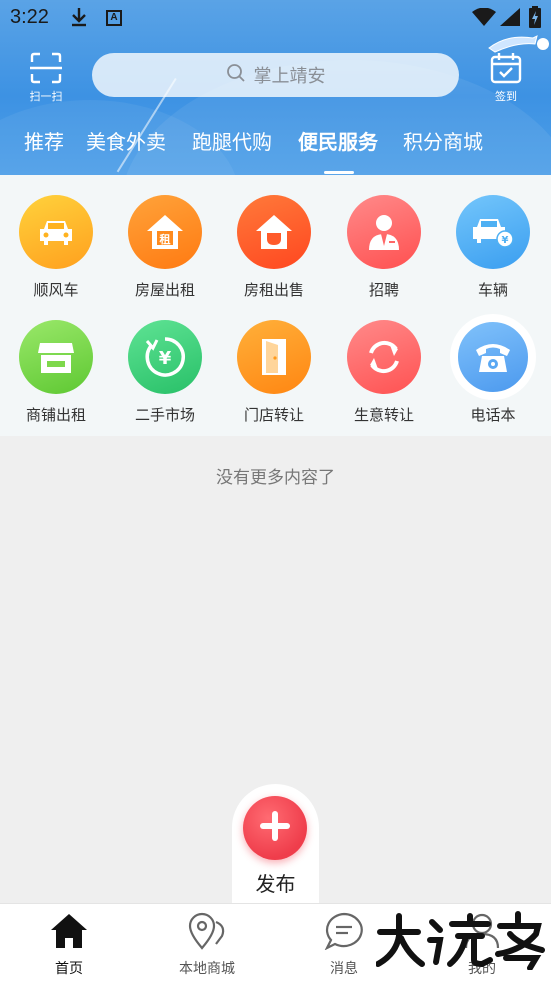  I want to click on sign-in-label: 签到, so click(506, 96).